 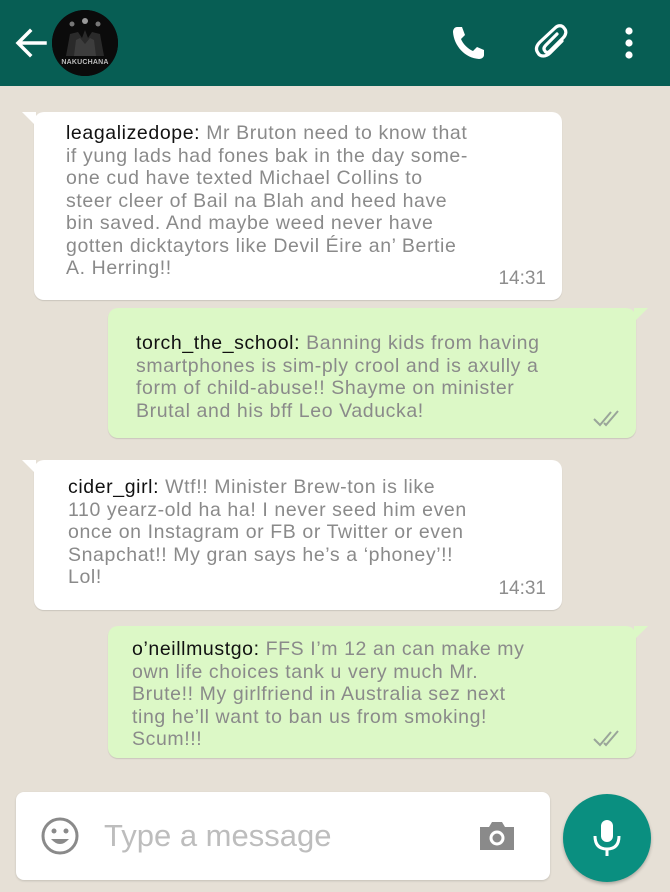 What do you see at coordinates (250, 223) in the screenshot?
I see `message-line: bin saved. And maybe weed never have` at bounding box center [250, 223].